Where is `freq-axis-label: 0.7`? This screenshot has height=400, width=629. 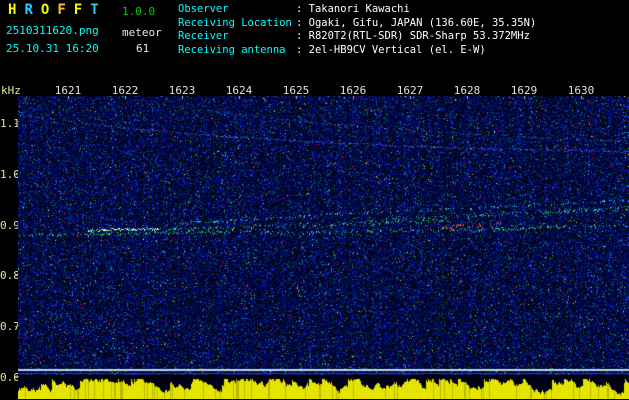 freq-axis-label: 0.7 is located at coordinates (10, 326).